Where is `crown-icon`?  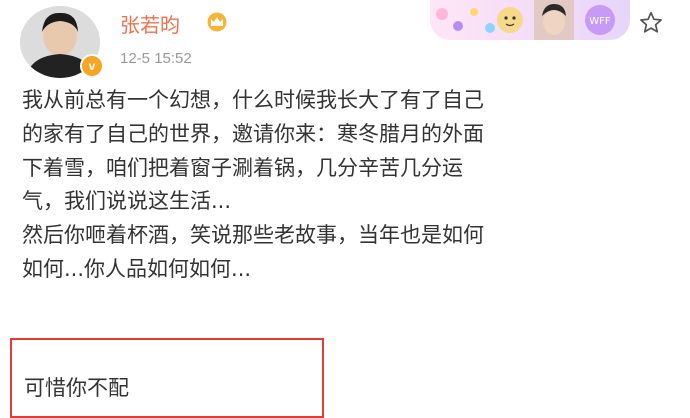 crown-icon is located at coordinates (217, 24).